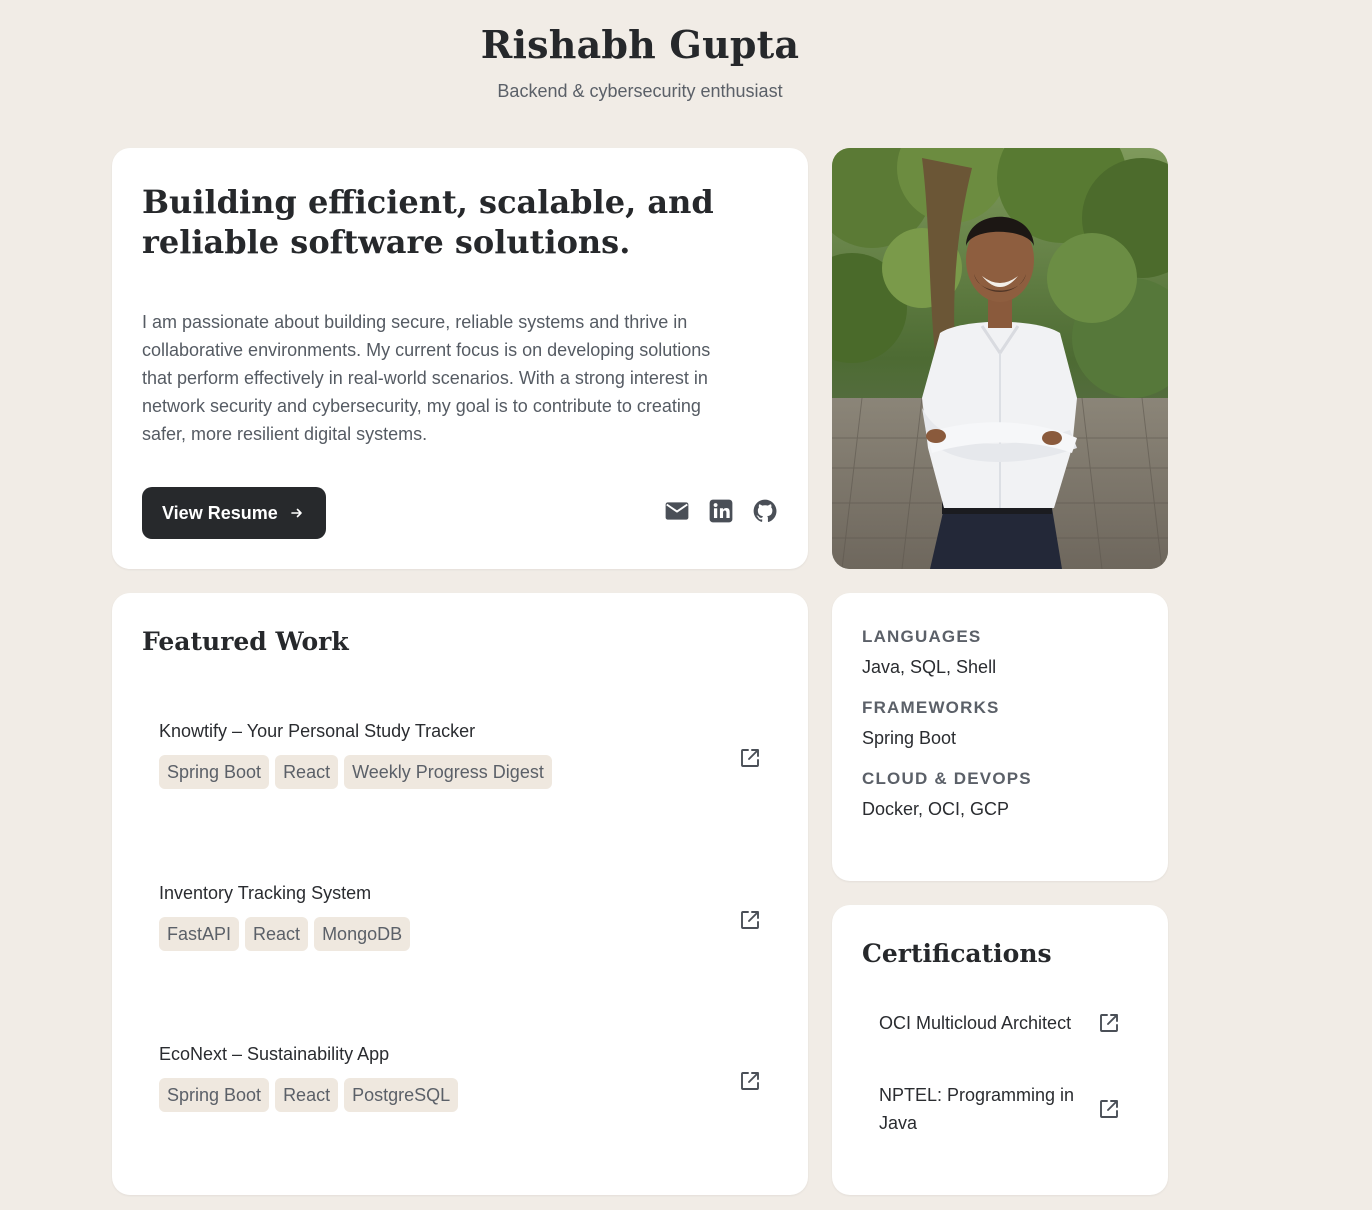 This screenshot has width=1372, height=1210. What do you see at coordinates (947, 778) in the screenshot?
I see `skill-group-label: CLOUD & DEVOPS` at bounding box center [947, 778].